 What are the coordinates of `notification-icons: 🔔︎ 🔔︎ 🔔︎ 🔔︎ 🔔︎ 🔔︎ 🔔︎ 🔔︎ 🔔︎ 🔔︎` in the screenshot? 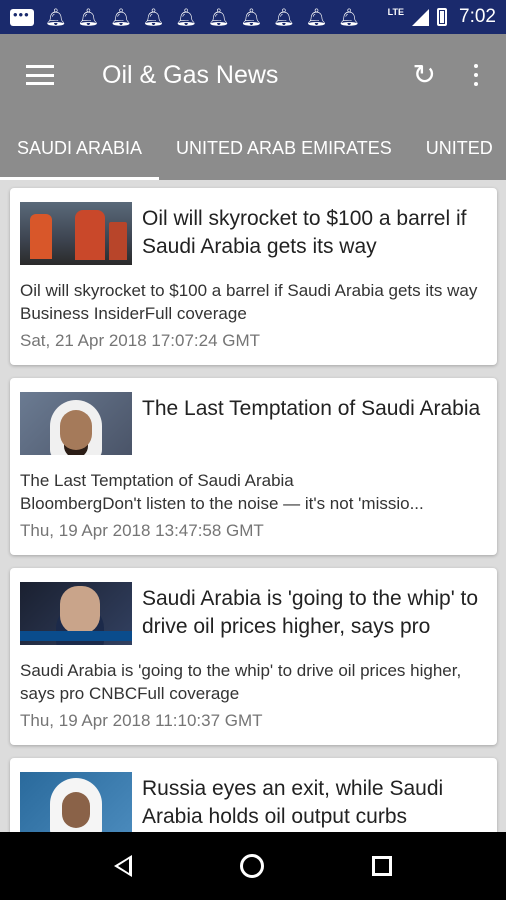 It's located at (199, 17).